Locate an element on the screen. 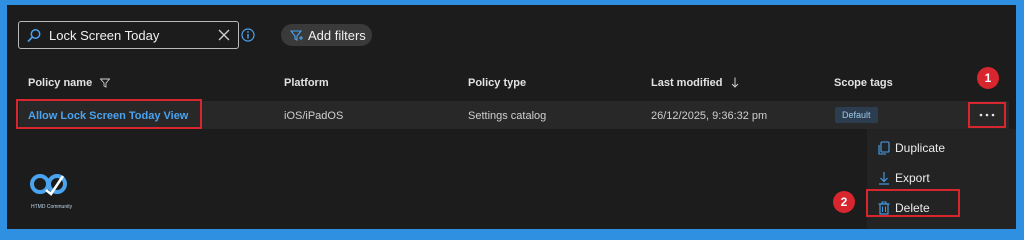  filter-icon is located at coordinates (105, 83).